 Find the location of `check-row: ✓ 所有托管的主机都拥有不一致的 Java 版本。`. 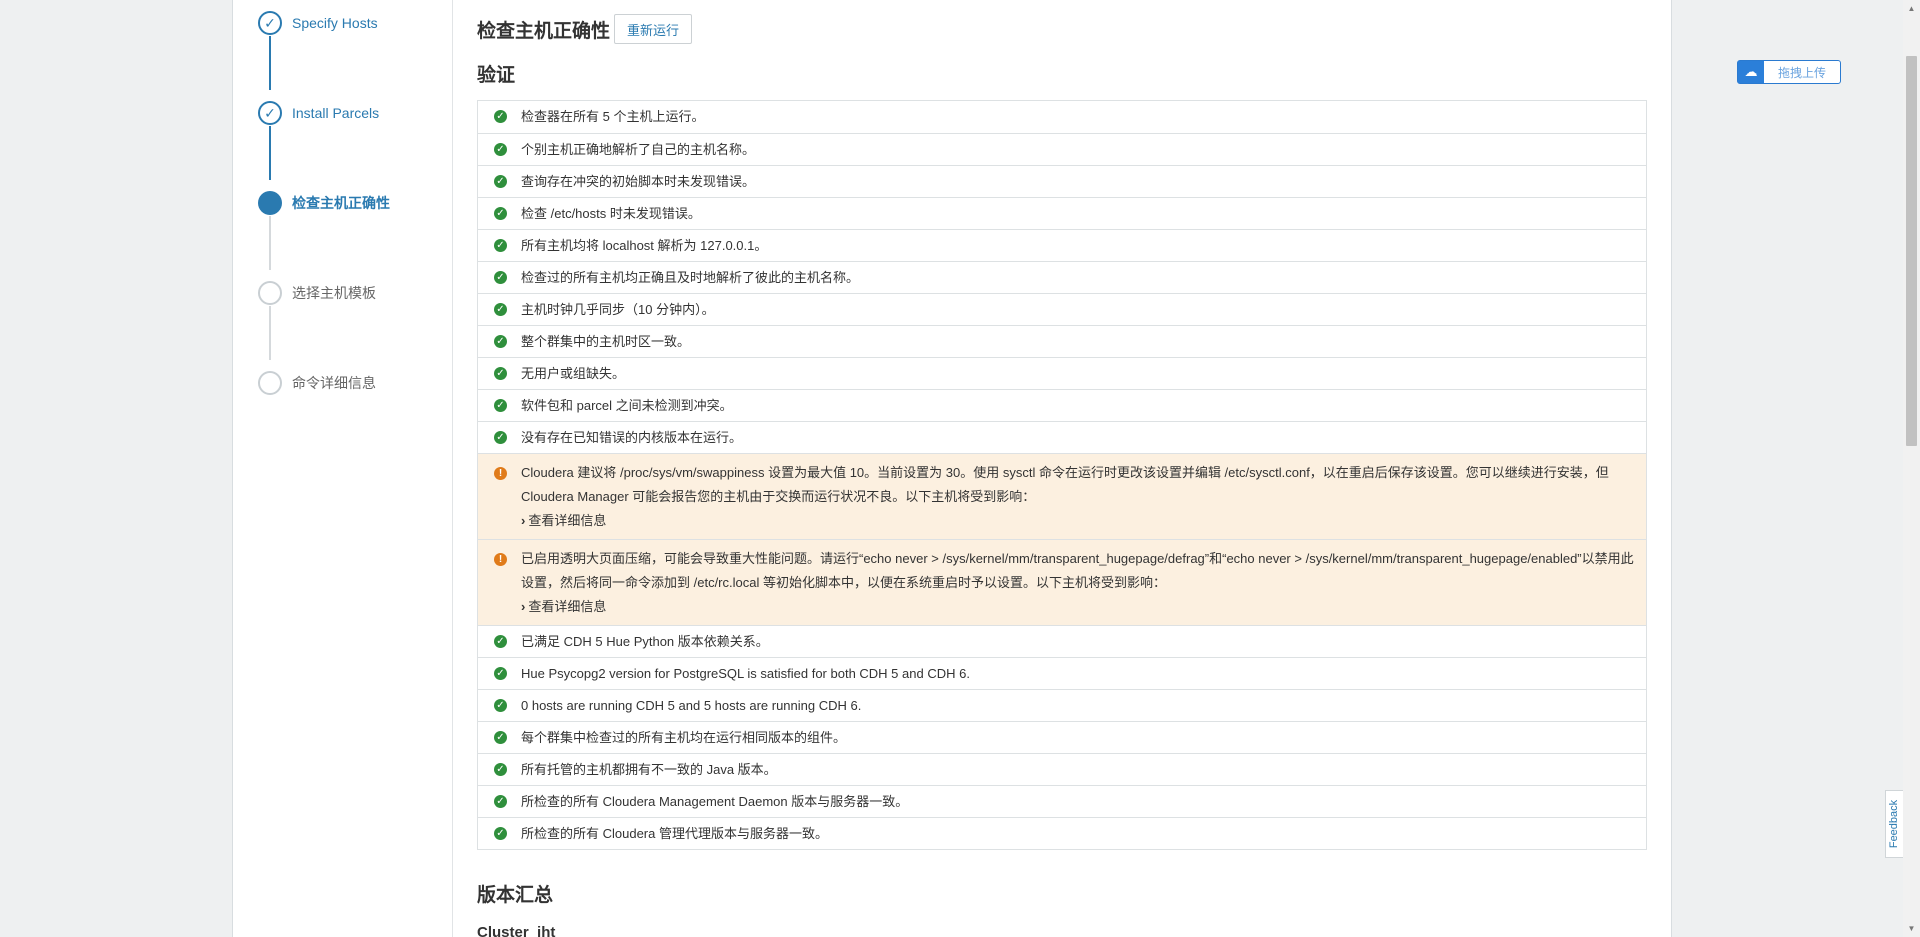

check-row: ✓ 所有托管的主机都拥有不一致的 Java 版本。 is located at coordinates (1062, 769).